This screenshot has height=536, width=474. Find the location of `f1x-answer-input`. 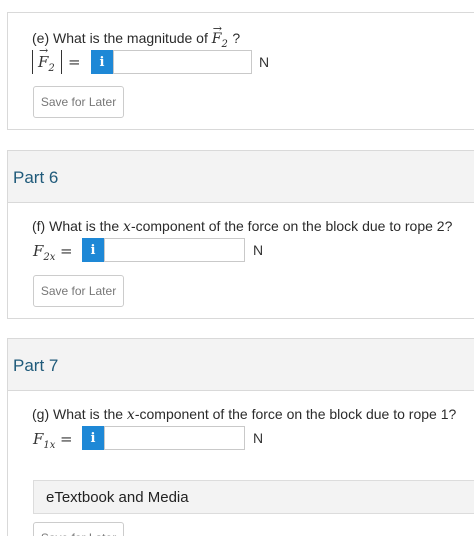

f1x-answer-input is located at coordinates (174, 438).